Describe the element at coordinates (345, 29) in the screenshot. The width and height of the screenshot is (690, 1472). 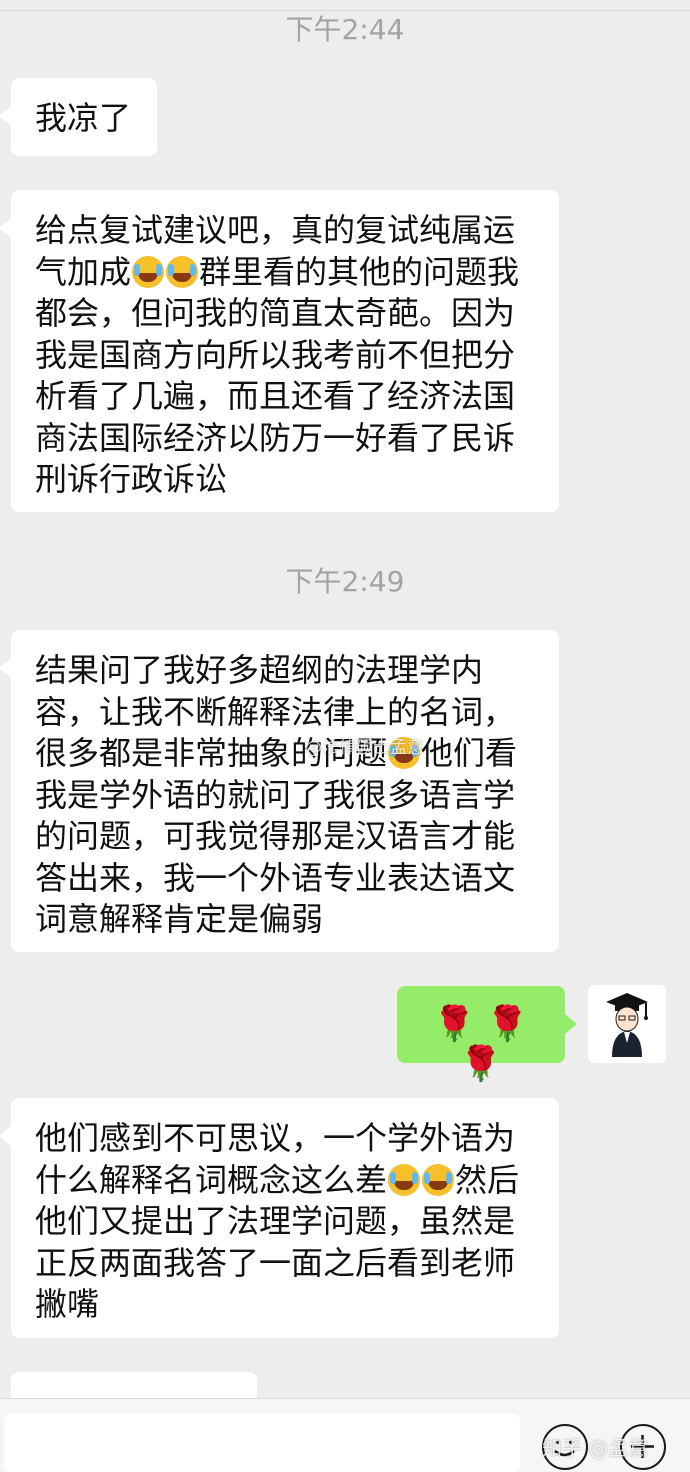
I see `timestamp: 下午2:44` at that location.